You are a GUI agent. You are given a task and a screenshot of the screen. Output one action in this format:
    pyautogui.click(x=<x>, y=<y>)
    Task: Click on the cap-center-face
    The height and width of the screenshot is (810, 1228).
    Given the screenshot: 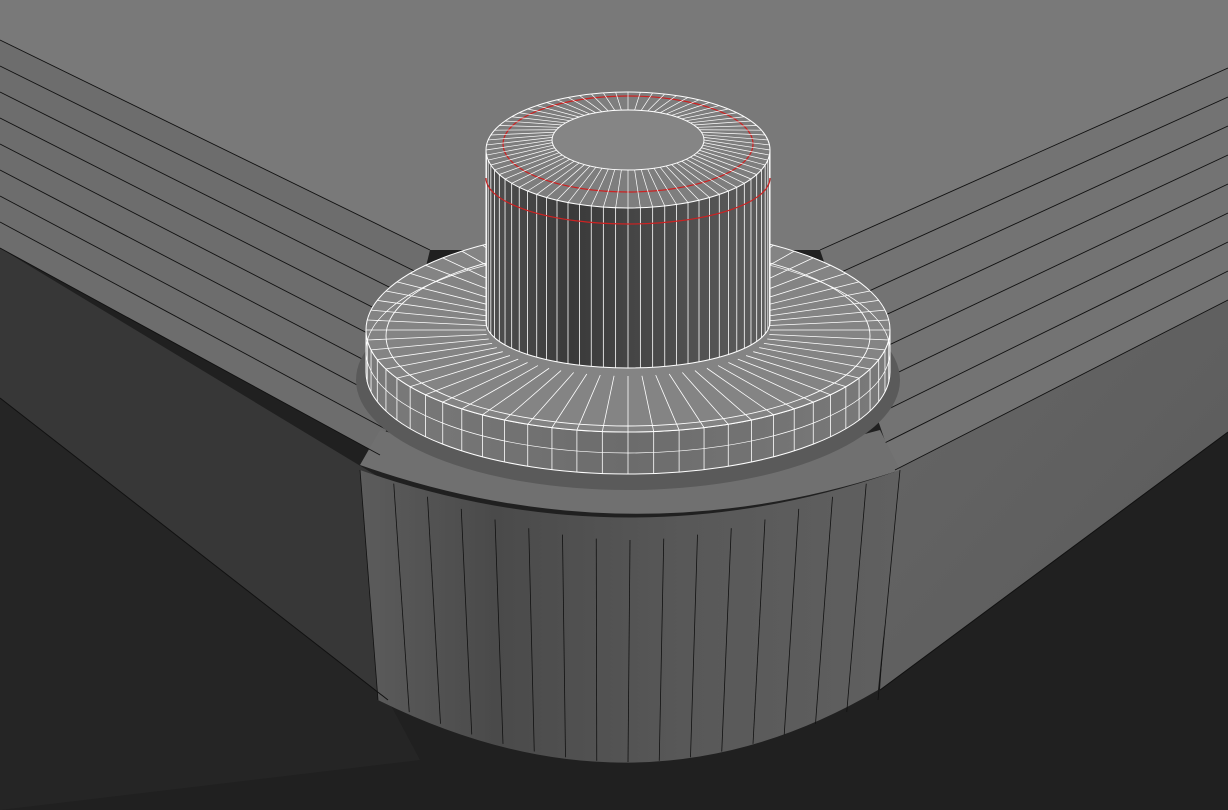 What is the action you would take?
    pyautogui.click(x=628, y=140)
    